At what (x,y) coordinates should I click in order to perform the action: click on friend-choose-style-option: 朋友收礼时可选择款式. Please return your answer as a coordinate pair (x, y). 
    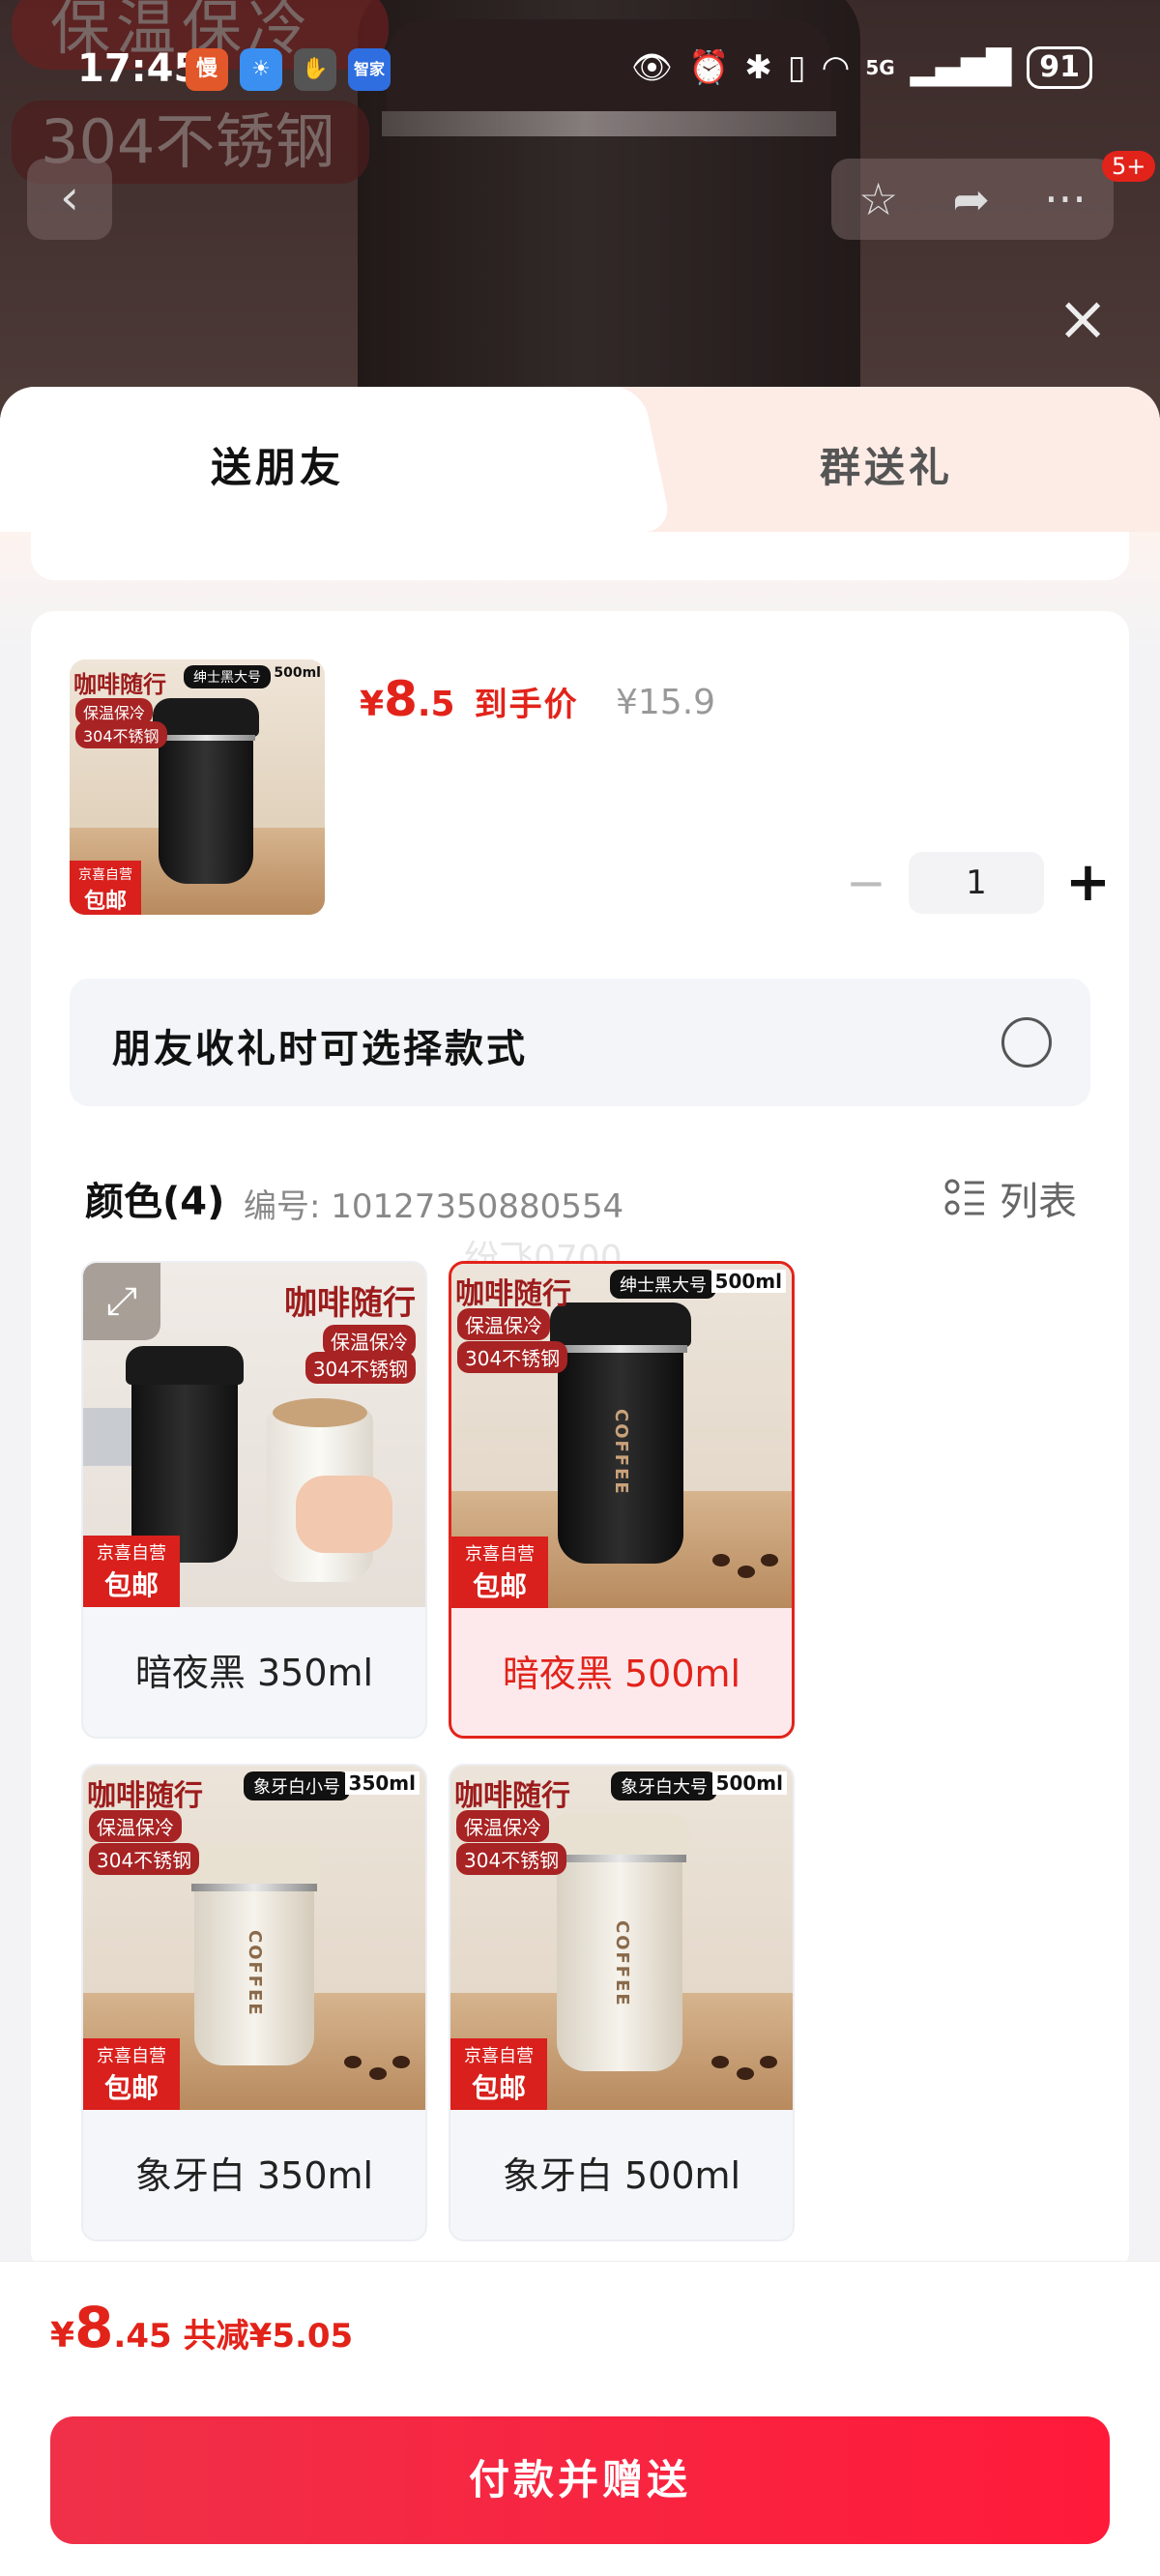
    Looking at the image, I should click on (580, 1042).